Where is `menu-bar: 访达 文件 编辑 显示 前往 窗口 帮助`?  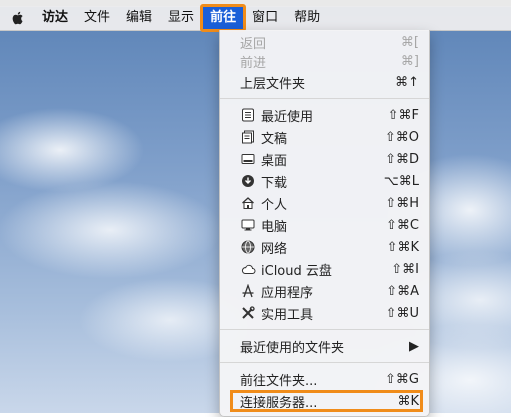 menu-bar: 访达 文件 编辑 显示 前往 窗口 帮助 is located at coordinates (255, 18).